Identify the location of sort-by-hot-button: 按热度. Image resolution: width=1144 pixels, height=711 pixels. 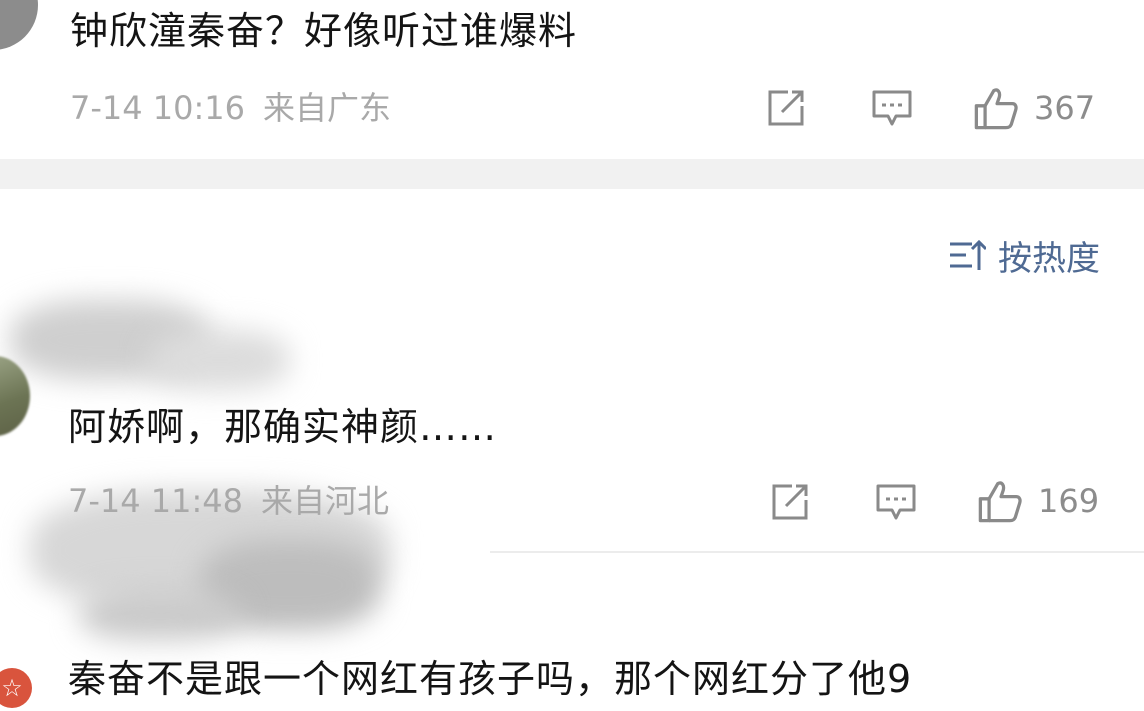
(1024, 255).